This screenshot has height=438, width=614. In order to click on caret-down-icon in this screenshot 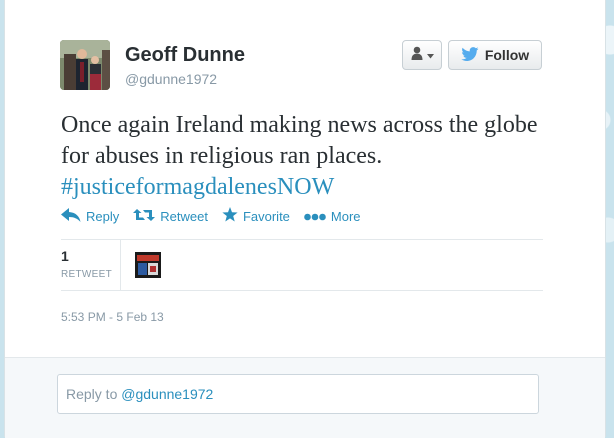, I will do `click(430, 55)`.